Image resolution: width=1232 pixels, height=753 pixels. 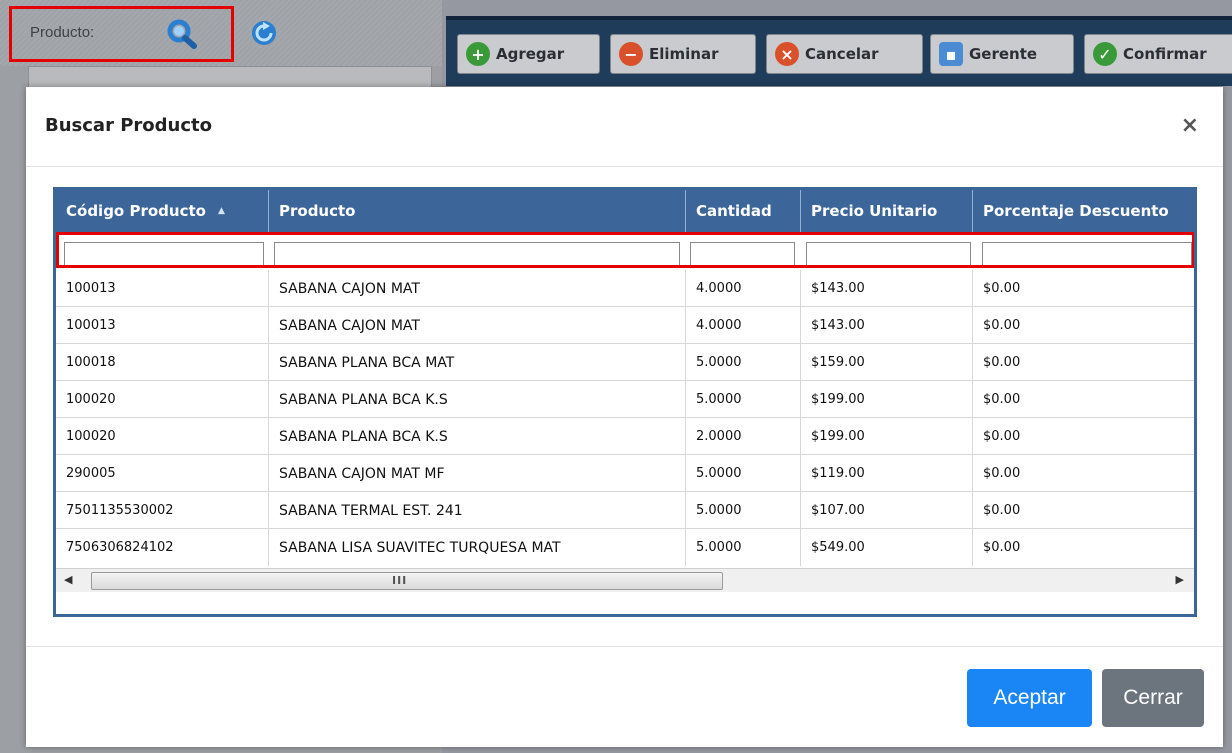 I want to click on cell-producto: SABANA LISA SUAVITEC TURQUESA MAT, so click(x=477, y=547).